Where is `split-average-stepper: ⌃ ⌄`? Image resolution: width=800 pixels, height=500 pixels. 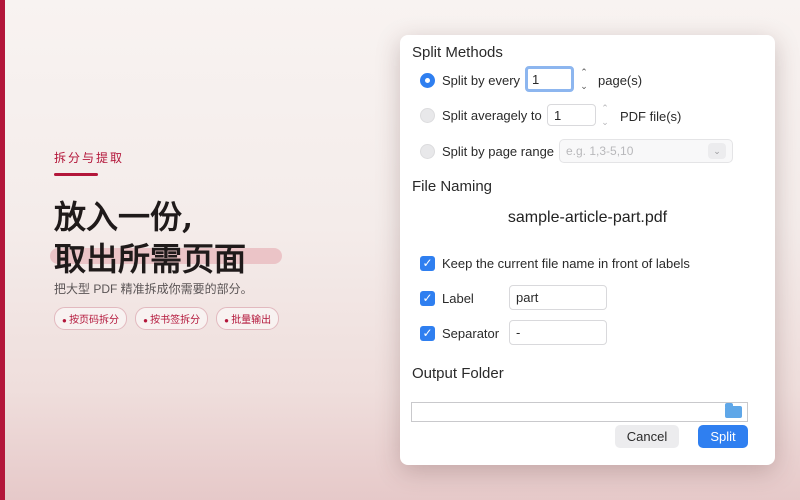 split-average-stepper: ⌃ ⌄ is located at coordinates (605, 115).